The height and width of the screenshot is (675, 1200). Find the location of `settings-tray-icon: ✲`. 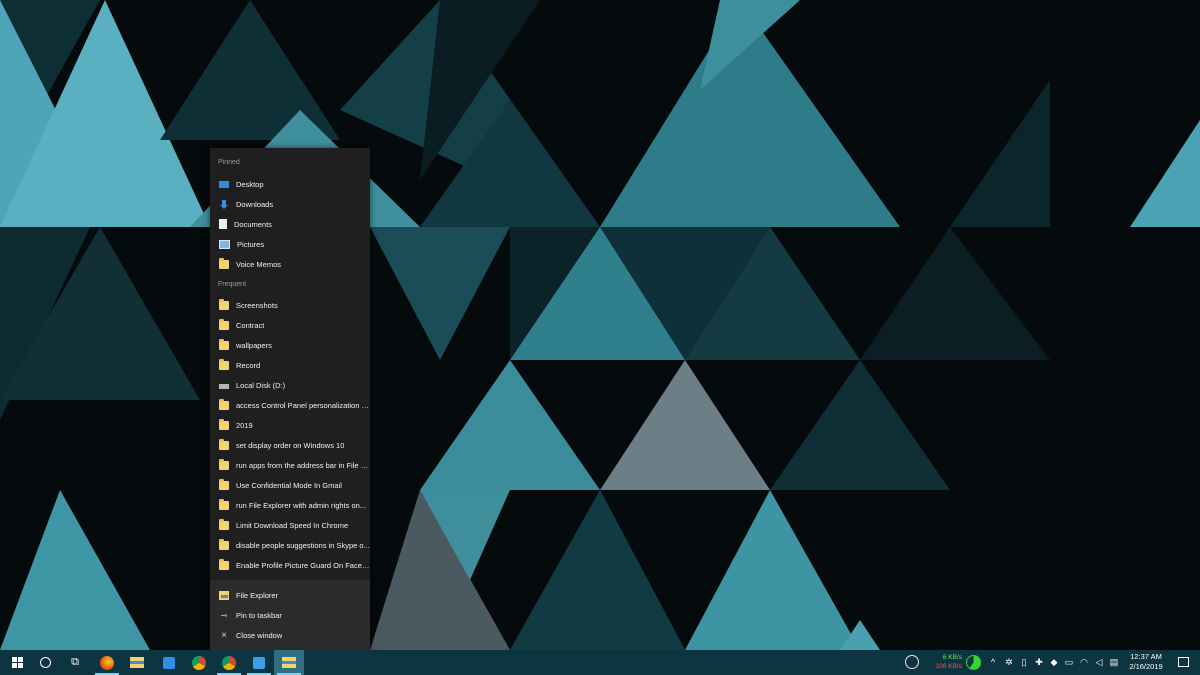

settings-tray-icon: ✲ is located at coordinates (1009, 662).